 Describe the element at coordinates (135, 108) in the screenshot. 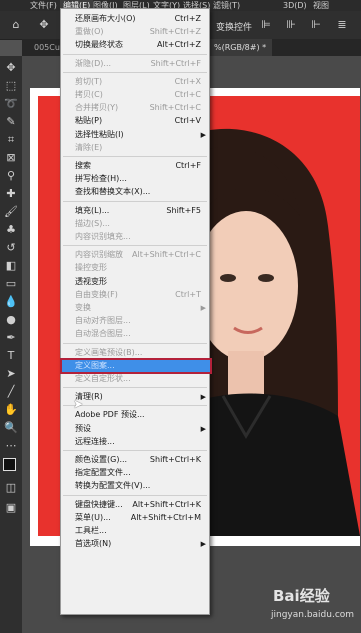

I see `menu-item: 合并拷贝(Y) Shift+Ctrl+C` at that location.